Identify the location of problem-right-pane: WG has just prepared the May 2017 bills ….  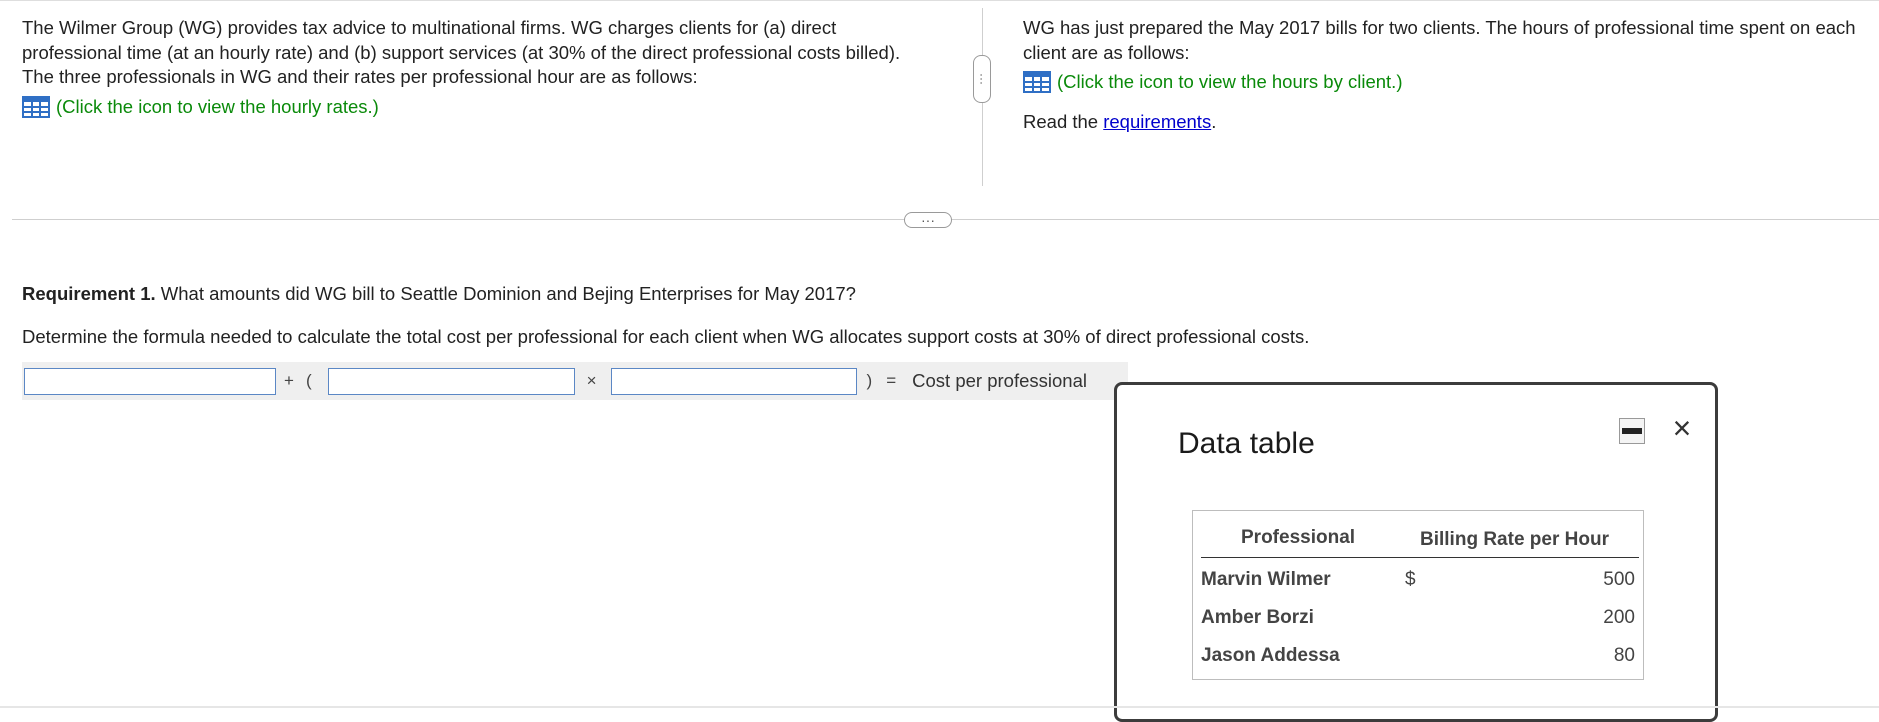
(1451, 74).